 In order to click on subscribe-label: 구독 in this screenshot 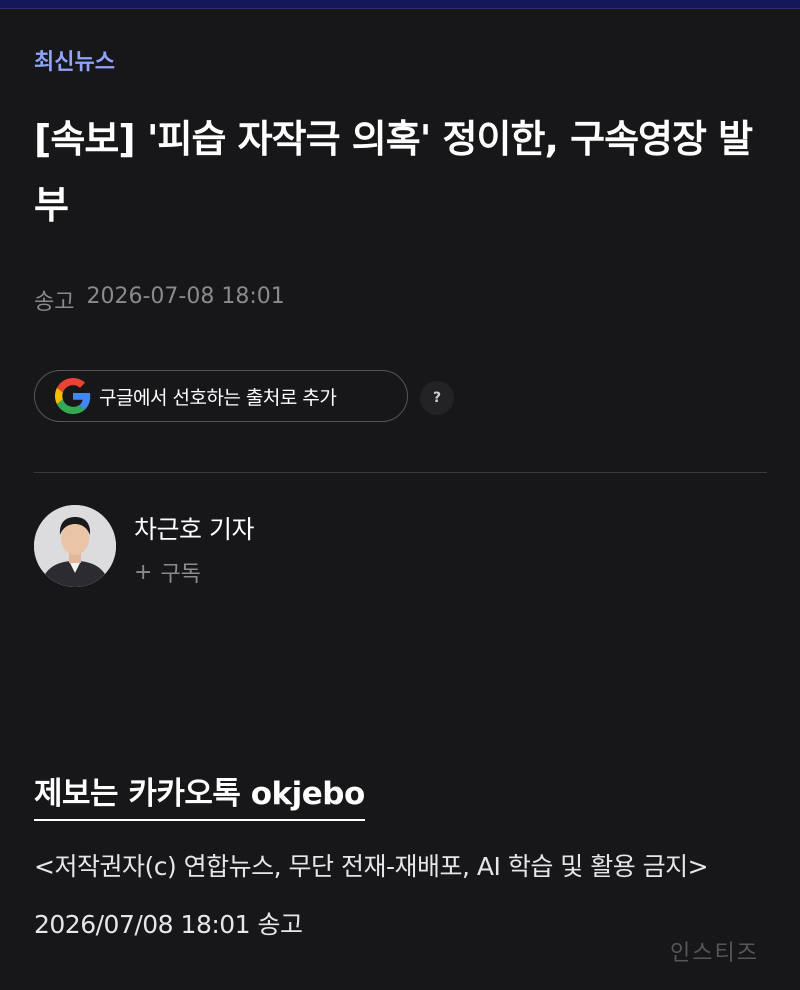, I will do `click(180, 574)`.